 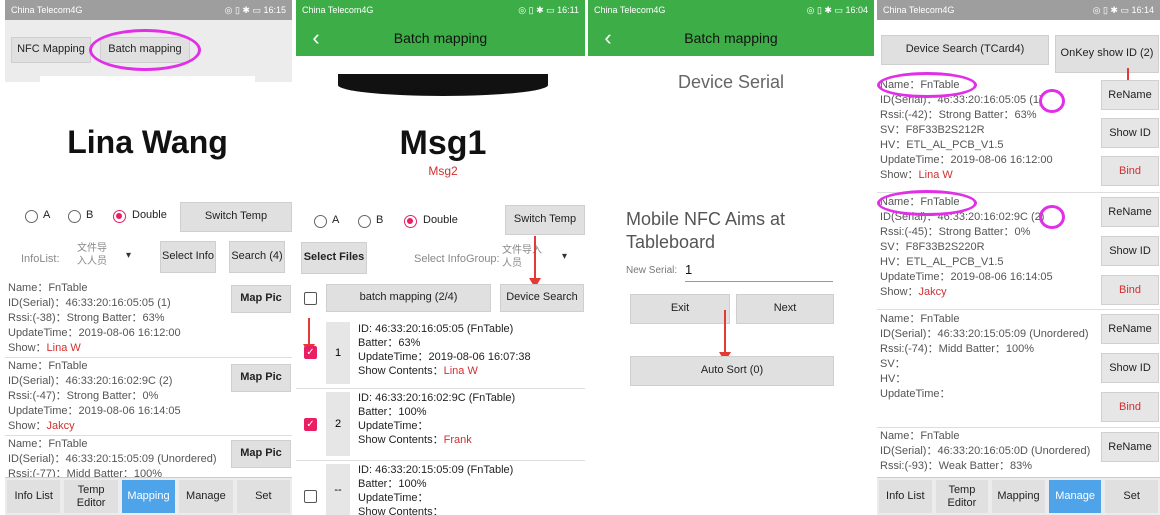 What do you see at coordinates (338, 424) in the screenshot?
I see `row-number: 2` at bounding box center [338, 424].